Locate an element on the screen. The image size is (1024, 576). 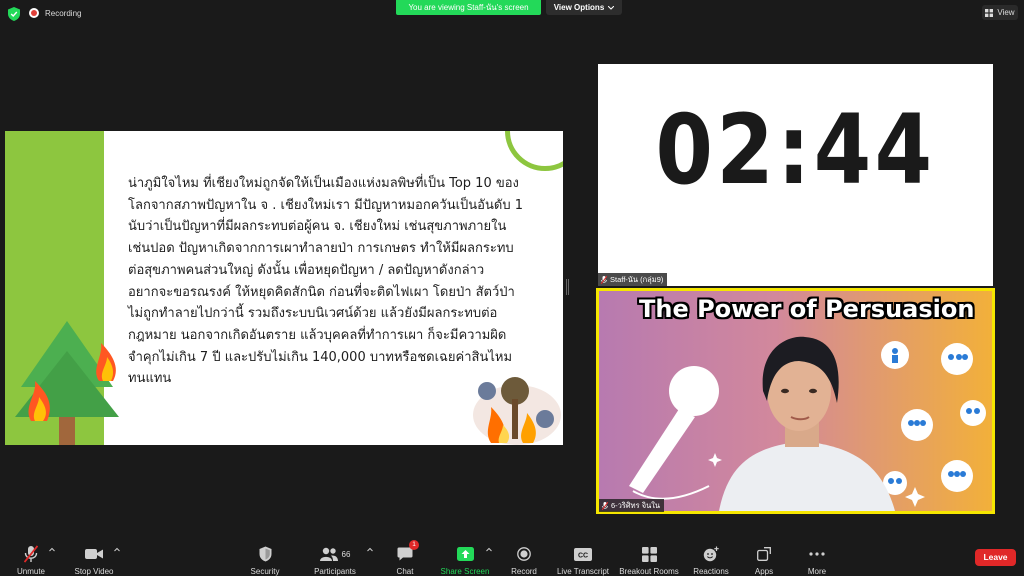
view-button: View is located at coordinates (1000, 12).